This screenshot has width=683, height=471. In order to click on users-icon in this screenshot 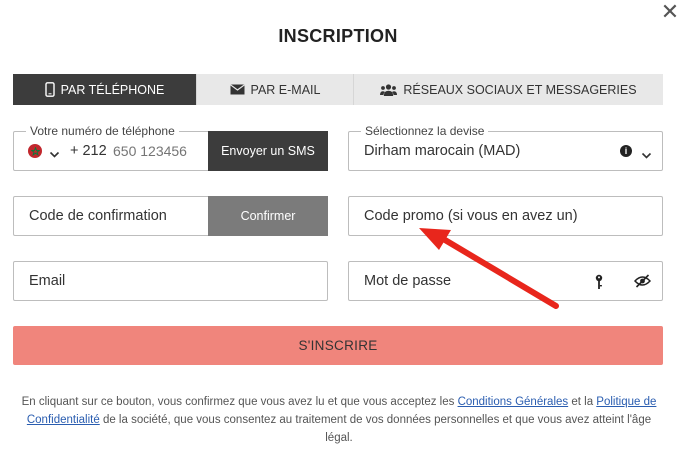, I will do `click(389, 89)`.